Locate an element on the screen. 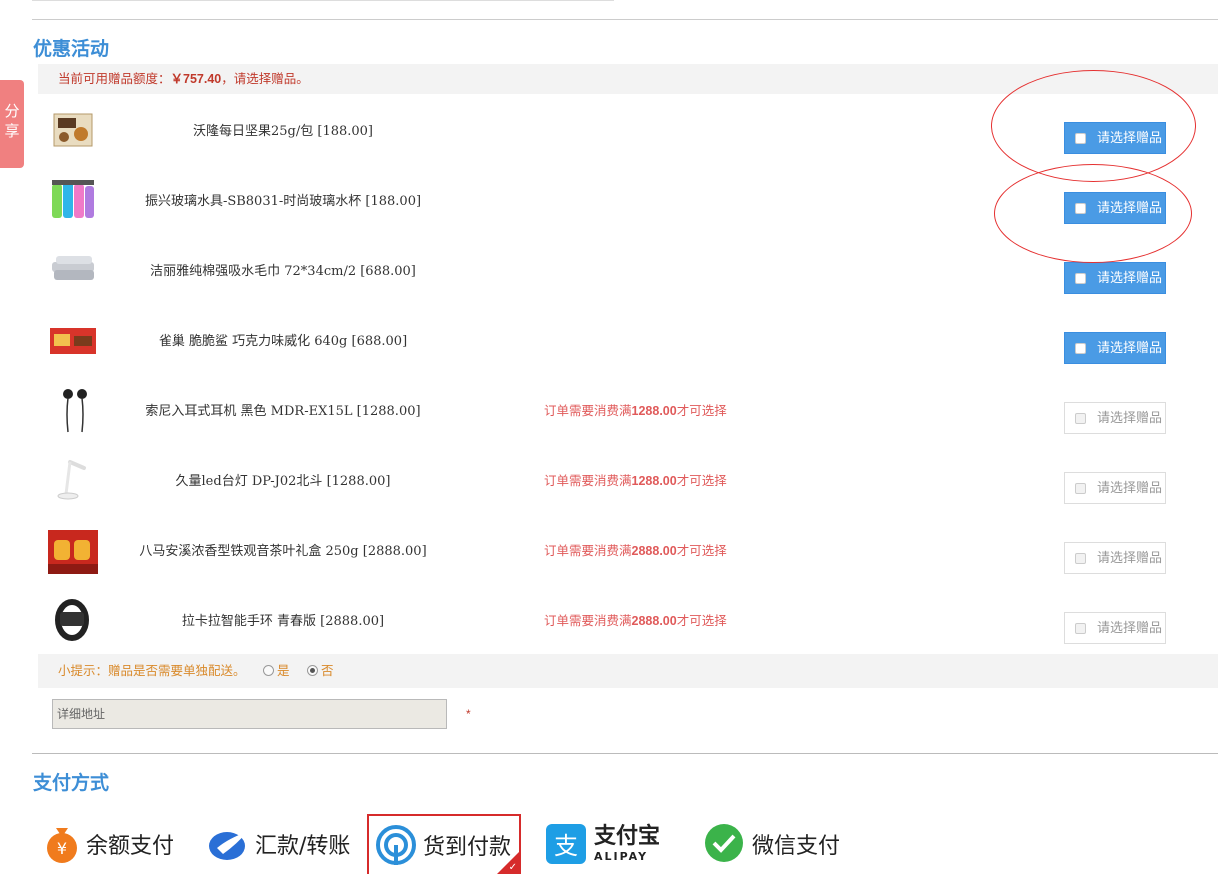 This screenshot has height=874, width=1218. payment-divider is located at coordinates (625, 753).